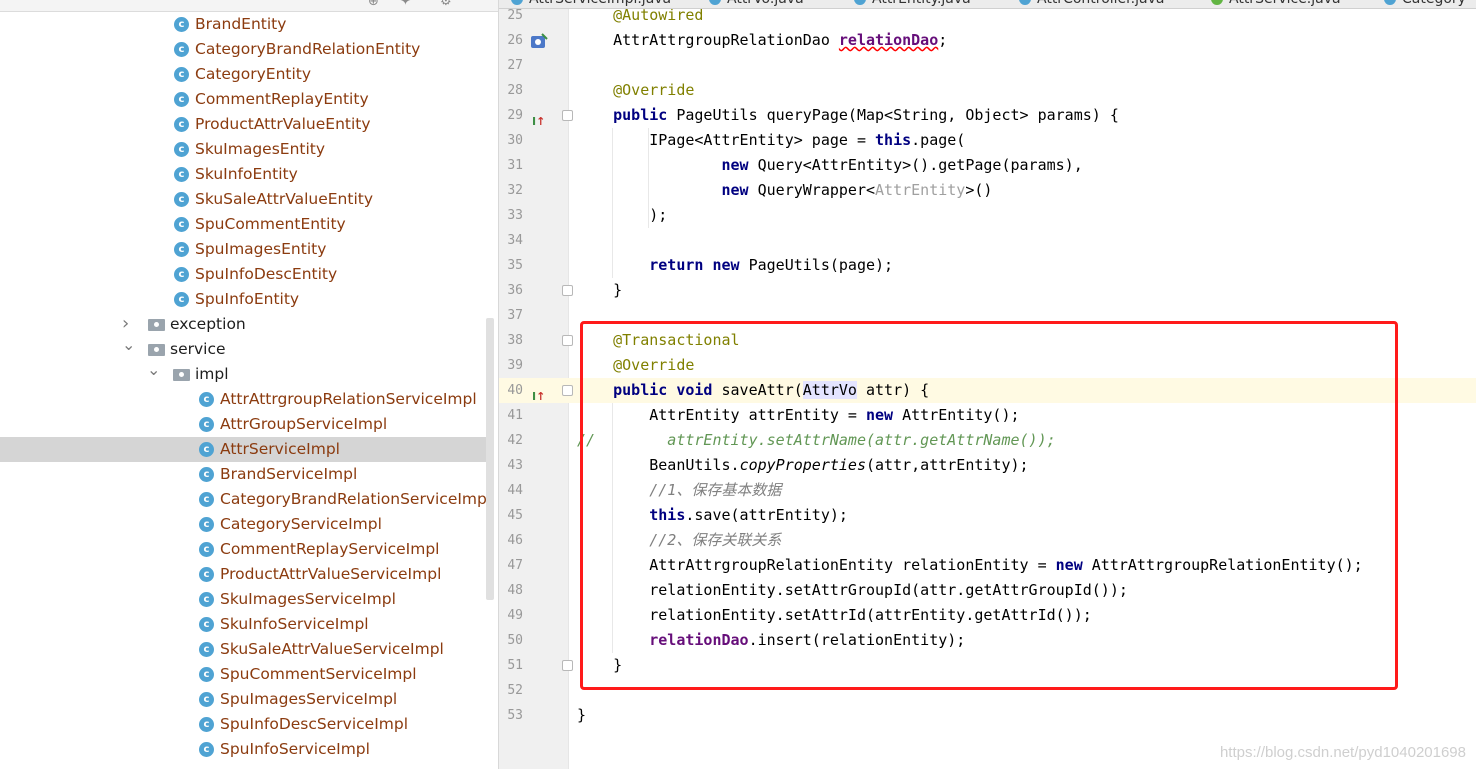 The image size is (1476, 769). I want to click on package-folder-icon, so click(156, 350).